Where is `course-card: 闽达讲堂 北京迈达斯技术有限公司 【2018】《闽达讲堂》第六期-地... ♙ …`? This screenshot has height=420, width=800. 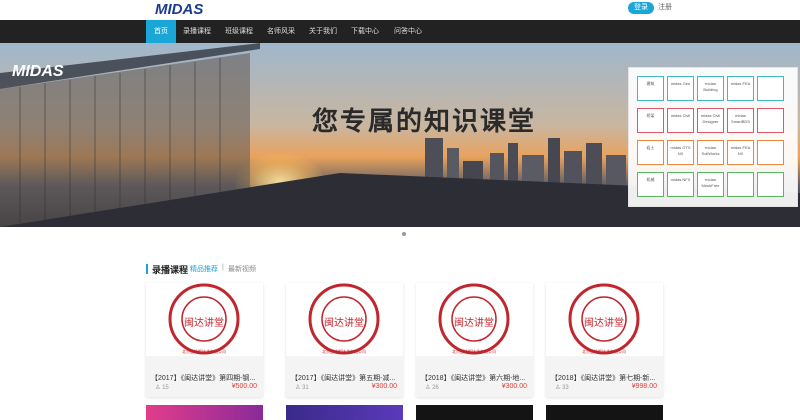
course-card: 闽达讲堂 北京迈达斯技术有限公司 【2018】《闽达讲堂》第六期-地... ♙ … is located at coordinates (474, 340).